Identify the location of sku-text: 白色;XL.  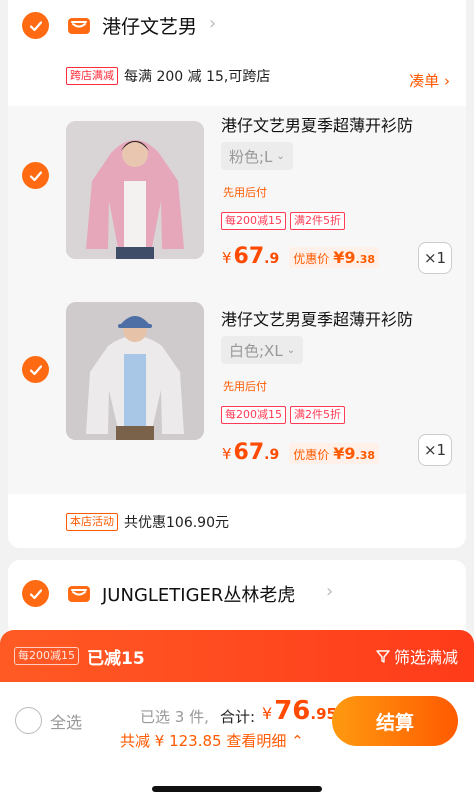
(256, 350).